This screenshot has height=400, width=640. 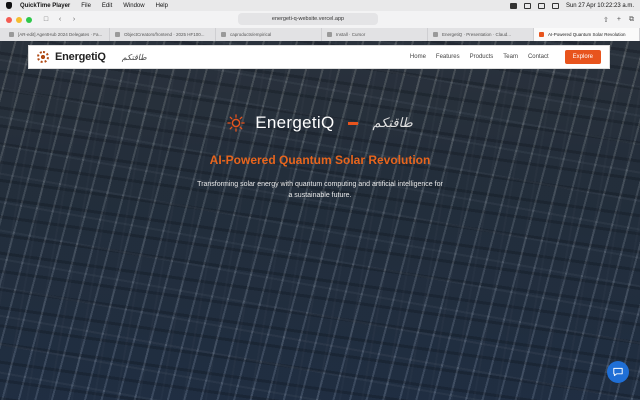 I want to click on hero-brand-arabic: طاقتكم, so click(x=392, y=122).